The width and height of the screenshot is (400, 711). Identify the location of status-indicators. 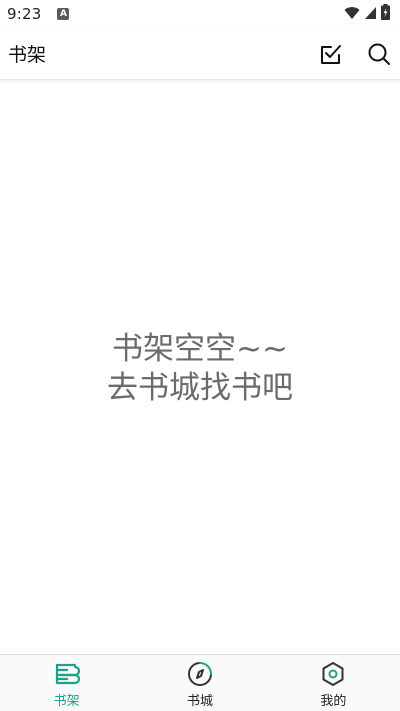
(367, 14).